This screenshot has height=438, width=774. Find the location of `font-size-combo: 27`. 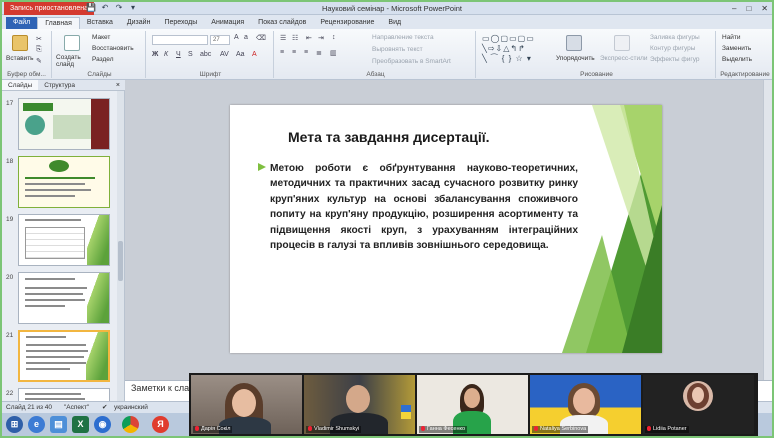

font-size-combo: 27 is located at coordinates (220, 40).